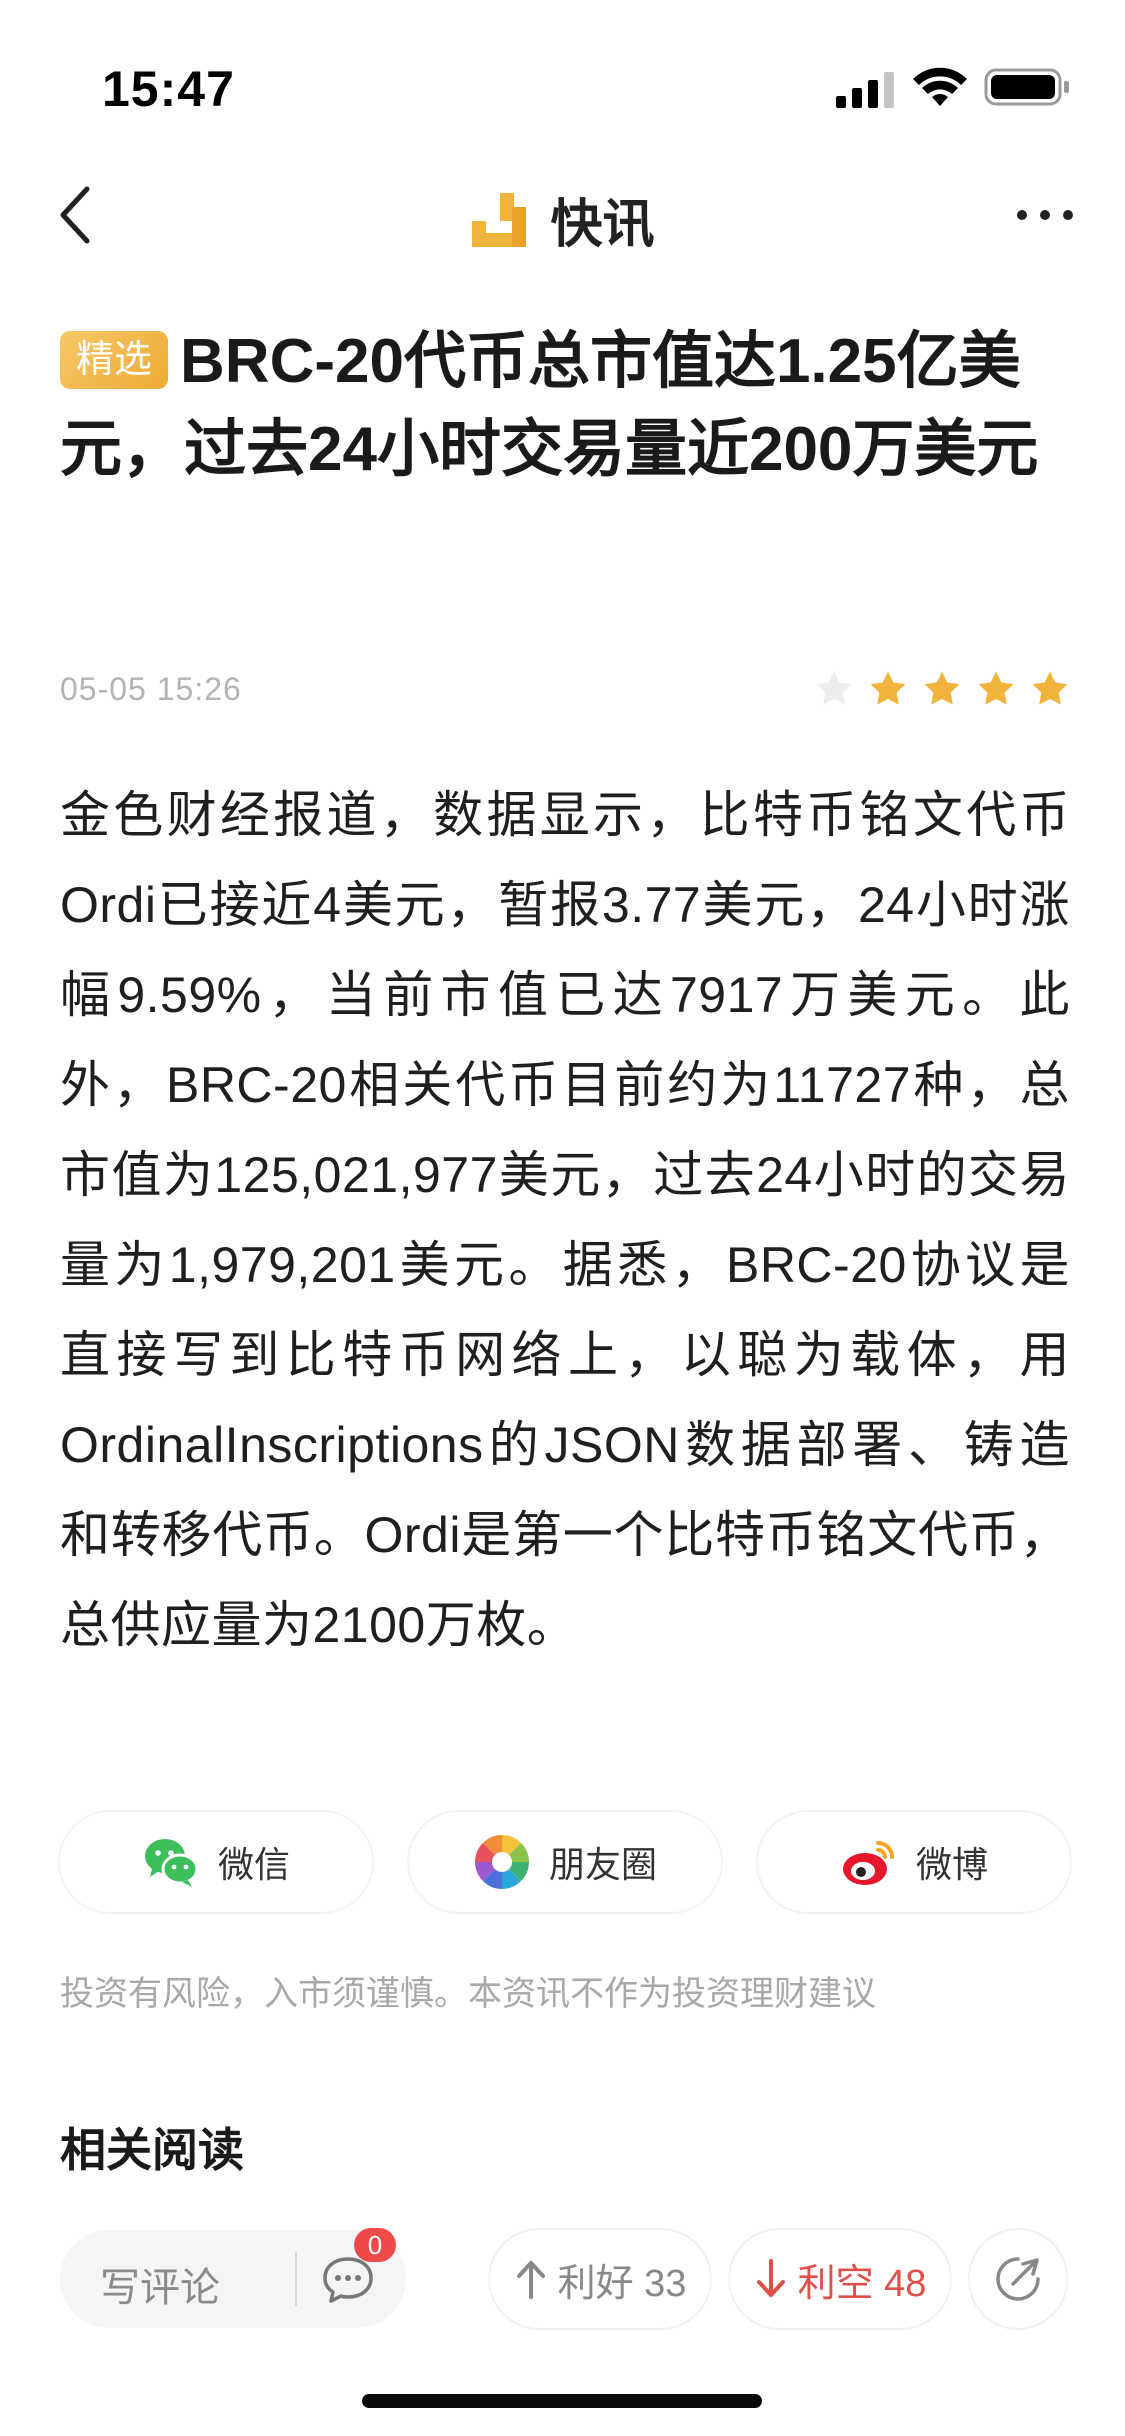  What do you see at coordinates (914, 1862) in the screenshot?
I see `share-weibo-button: 微博` at bounding box center [914, 1862].